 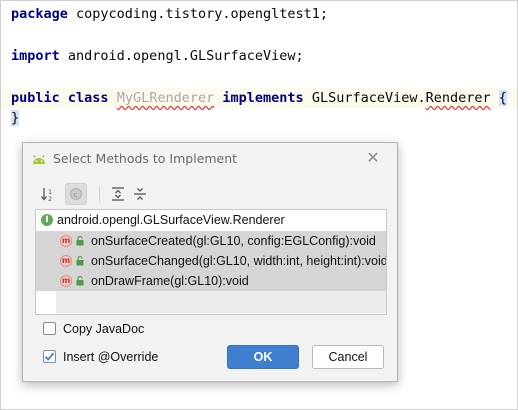 What do you see at coordinates (197, 14) in the screenshot?
I see `package-name: copycoding.tistory.opengltest1;` at bounding box center [197, 14].